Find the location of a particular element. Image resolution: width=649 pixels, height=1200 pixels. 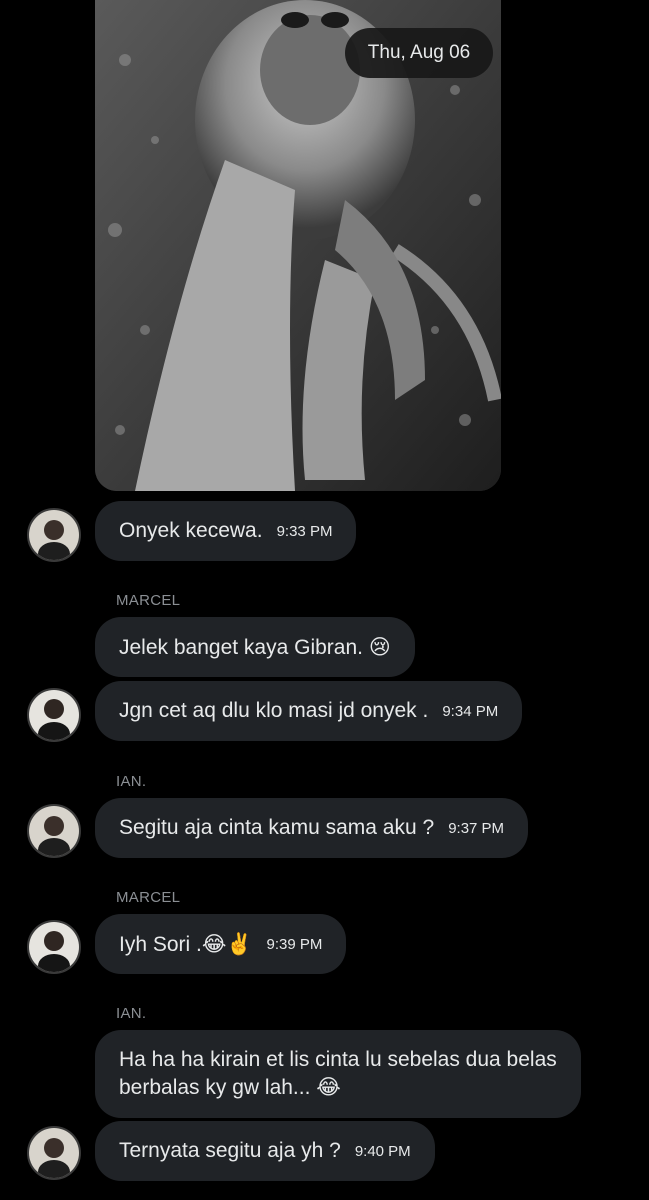

message-text: Onyek kecewa. is located at coordinates (191, 530).